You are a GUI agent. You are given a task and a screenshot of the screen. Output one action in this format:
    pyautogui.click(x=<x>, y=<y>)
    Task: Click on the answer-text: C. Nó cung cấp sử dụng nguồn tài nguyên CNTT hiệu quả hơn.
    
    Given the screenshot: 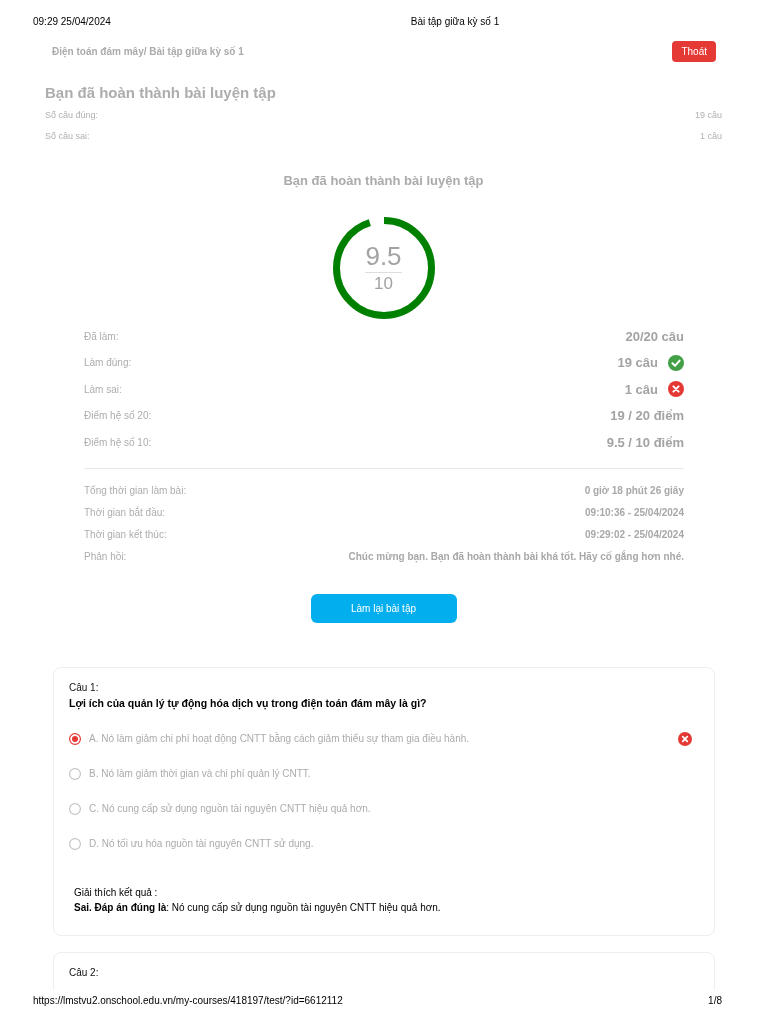 What is the action you would take?
    pyautogui.click(x=230, y=808)
    